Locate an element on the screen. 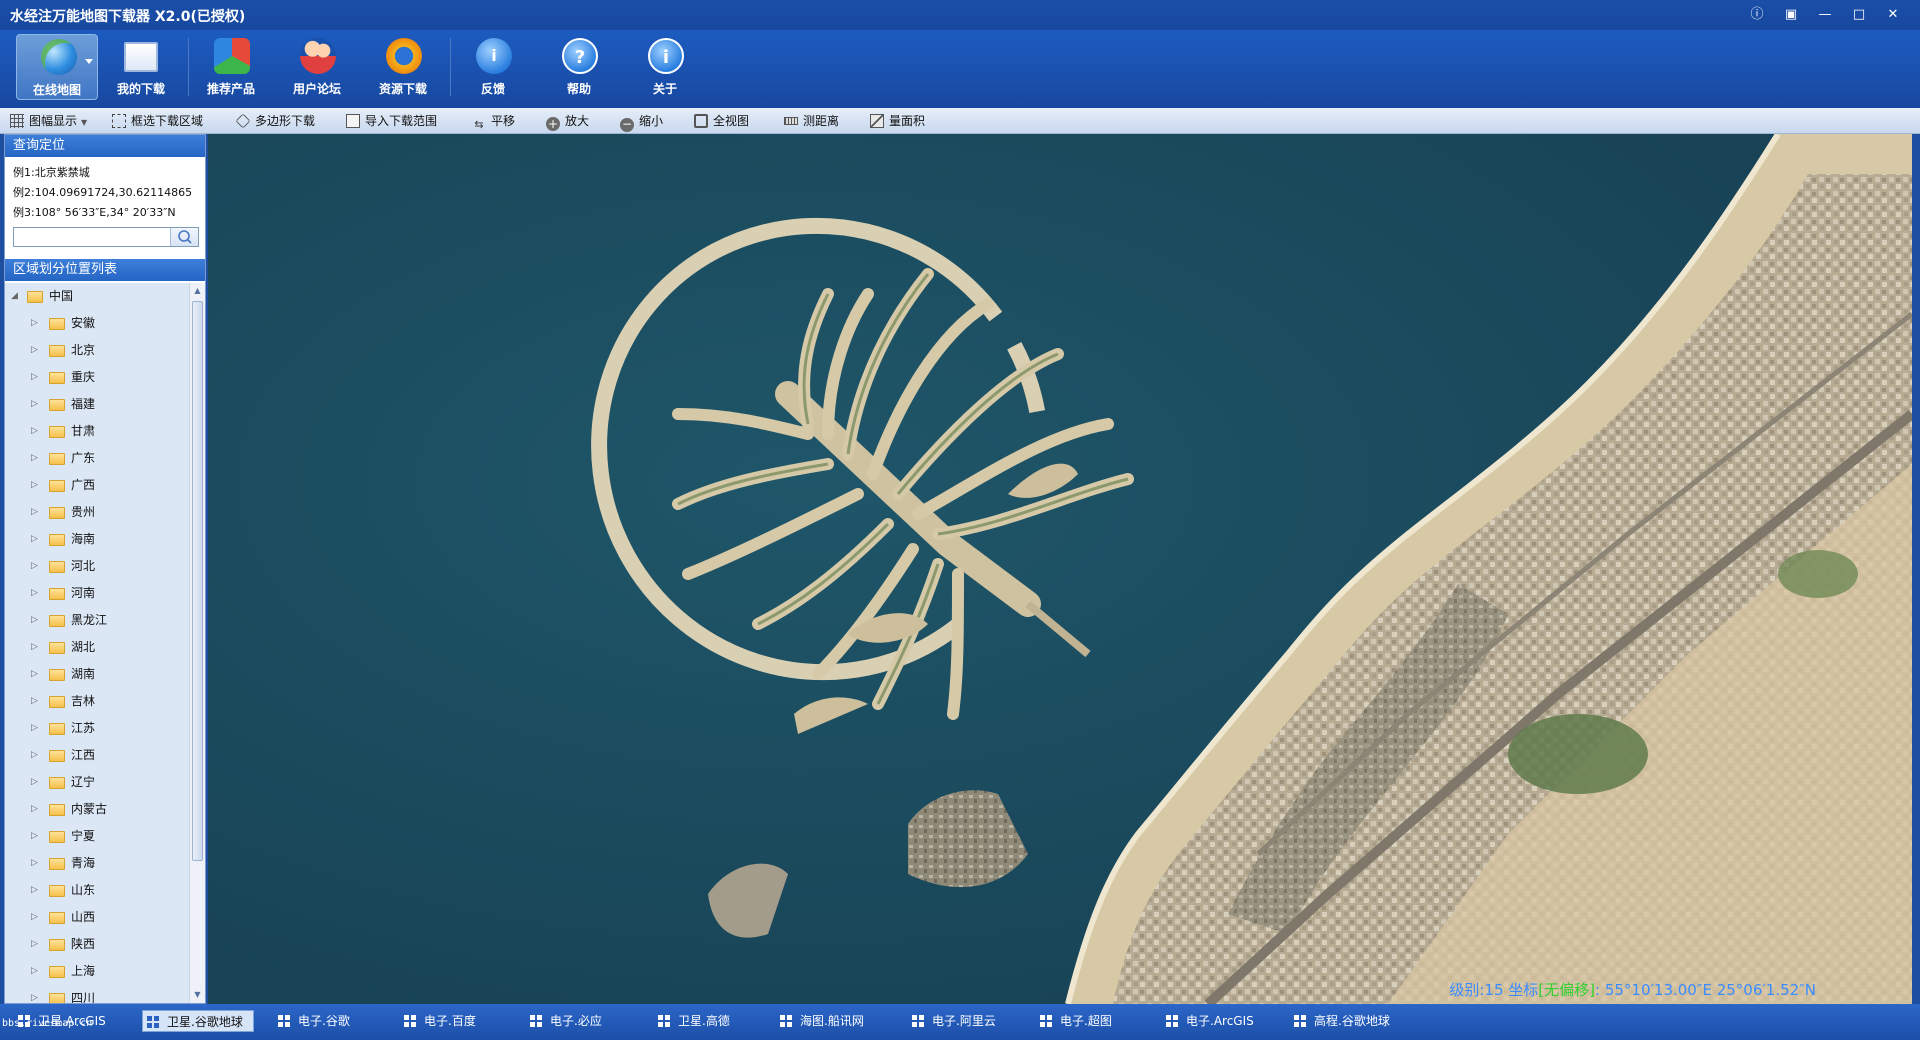 This screenshot has width=1920, height=1040. full-view-tool: 全视图 is located at coordinates (721, 121).